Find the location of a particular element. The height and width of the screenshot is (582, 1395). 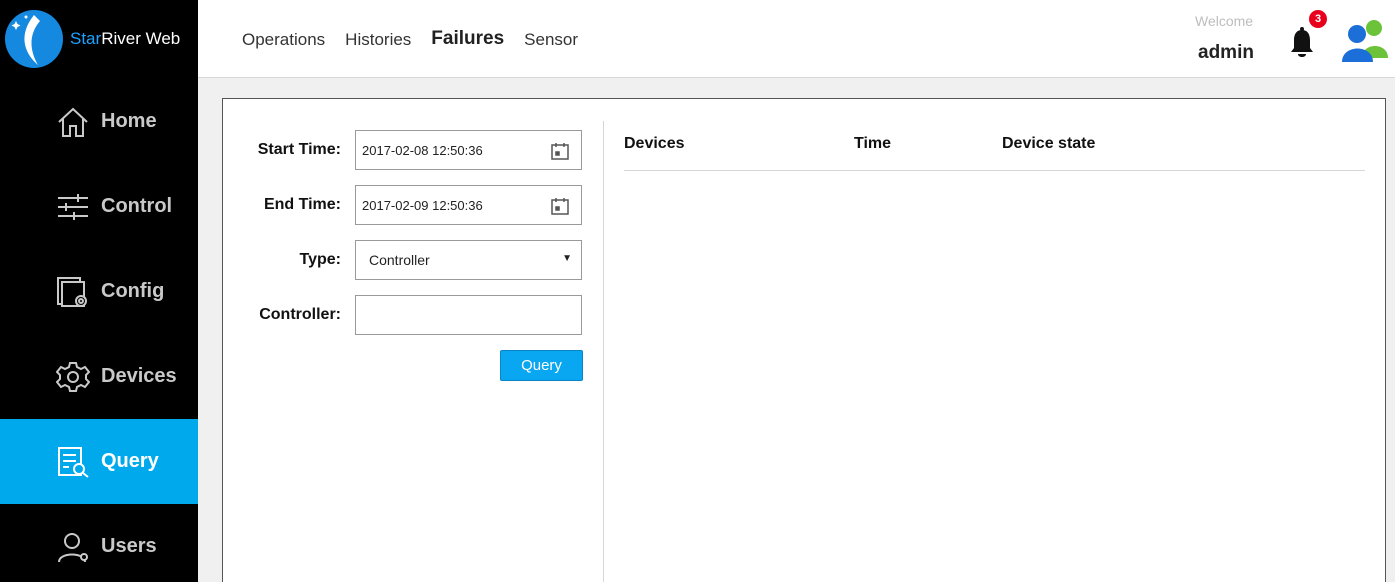

type-label: Type: is located at coordinates (320, 259).